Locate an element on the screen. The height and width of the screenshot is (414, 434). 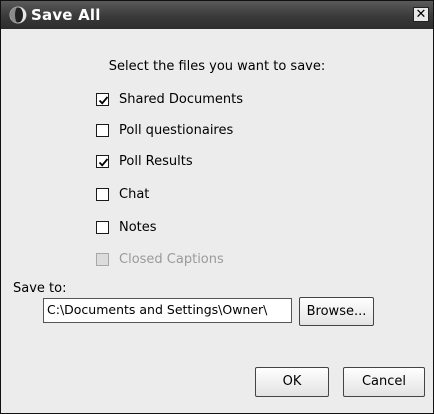
save-to-label: Save to: is located at coordinates (40, 288).